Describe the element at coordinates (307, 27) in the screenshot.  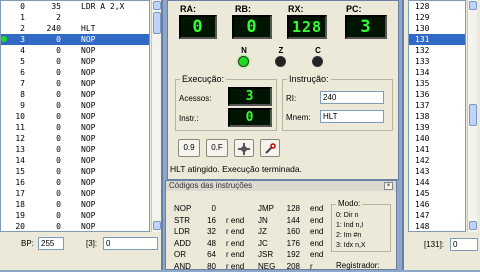
I see `rx-display: 128` at that location.